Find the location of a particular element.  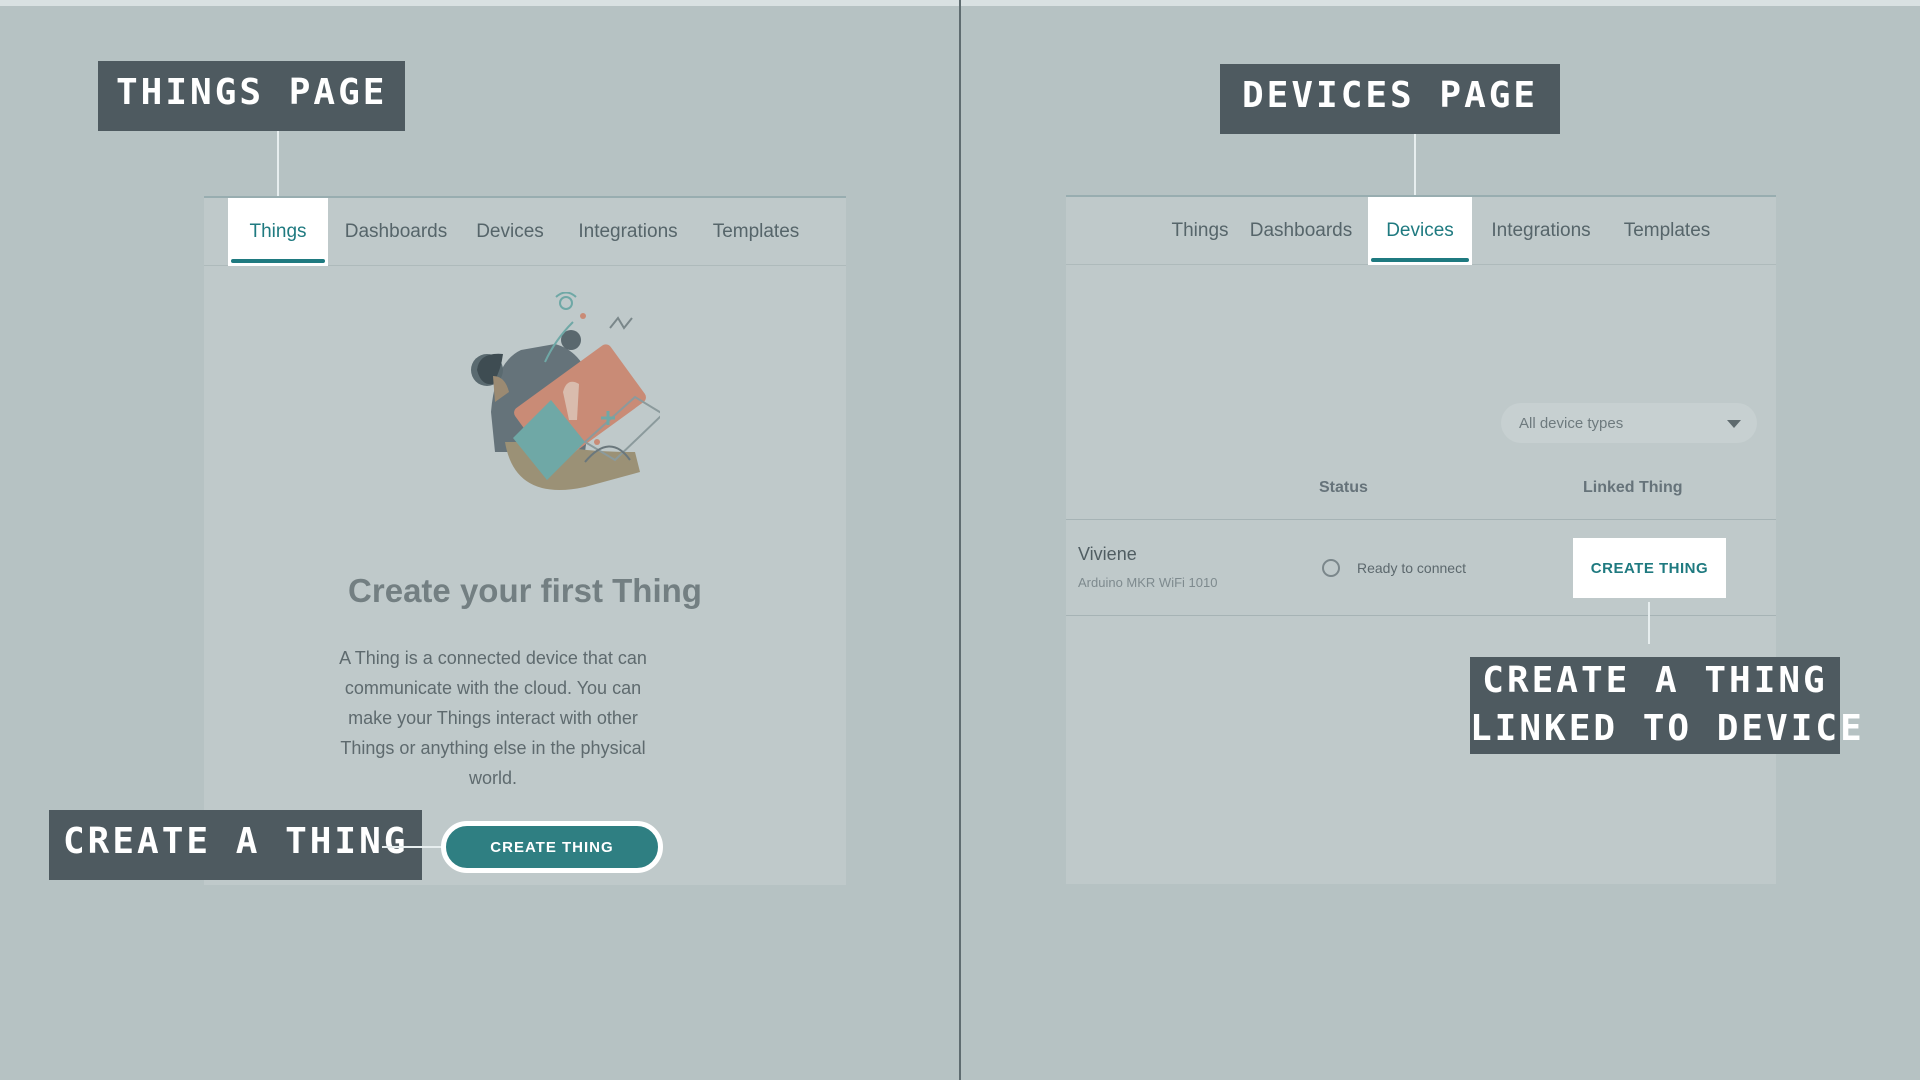

callout-things-page-label: THINGS PAGE is located at coordinates (252, 92).